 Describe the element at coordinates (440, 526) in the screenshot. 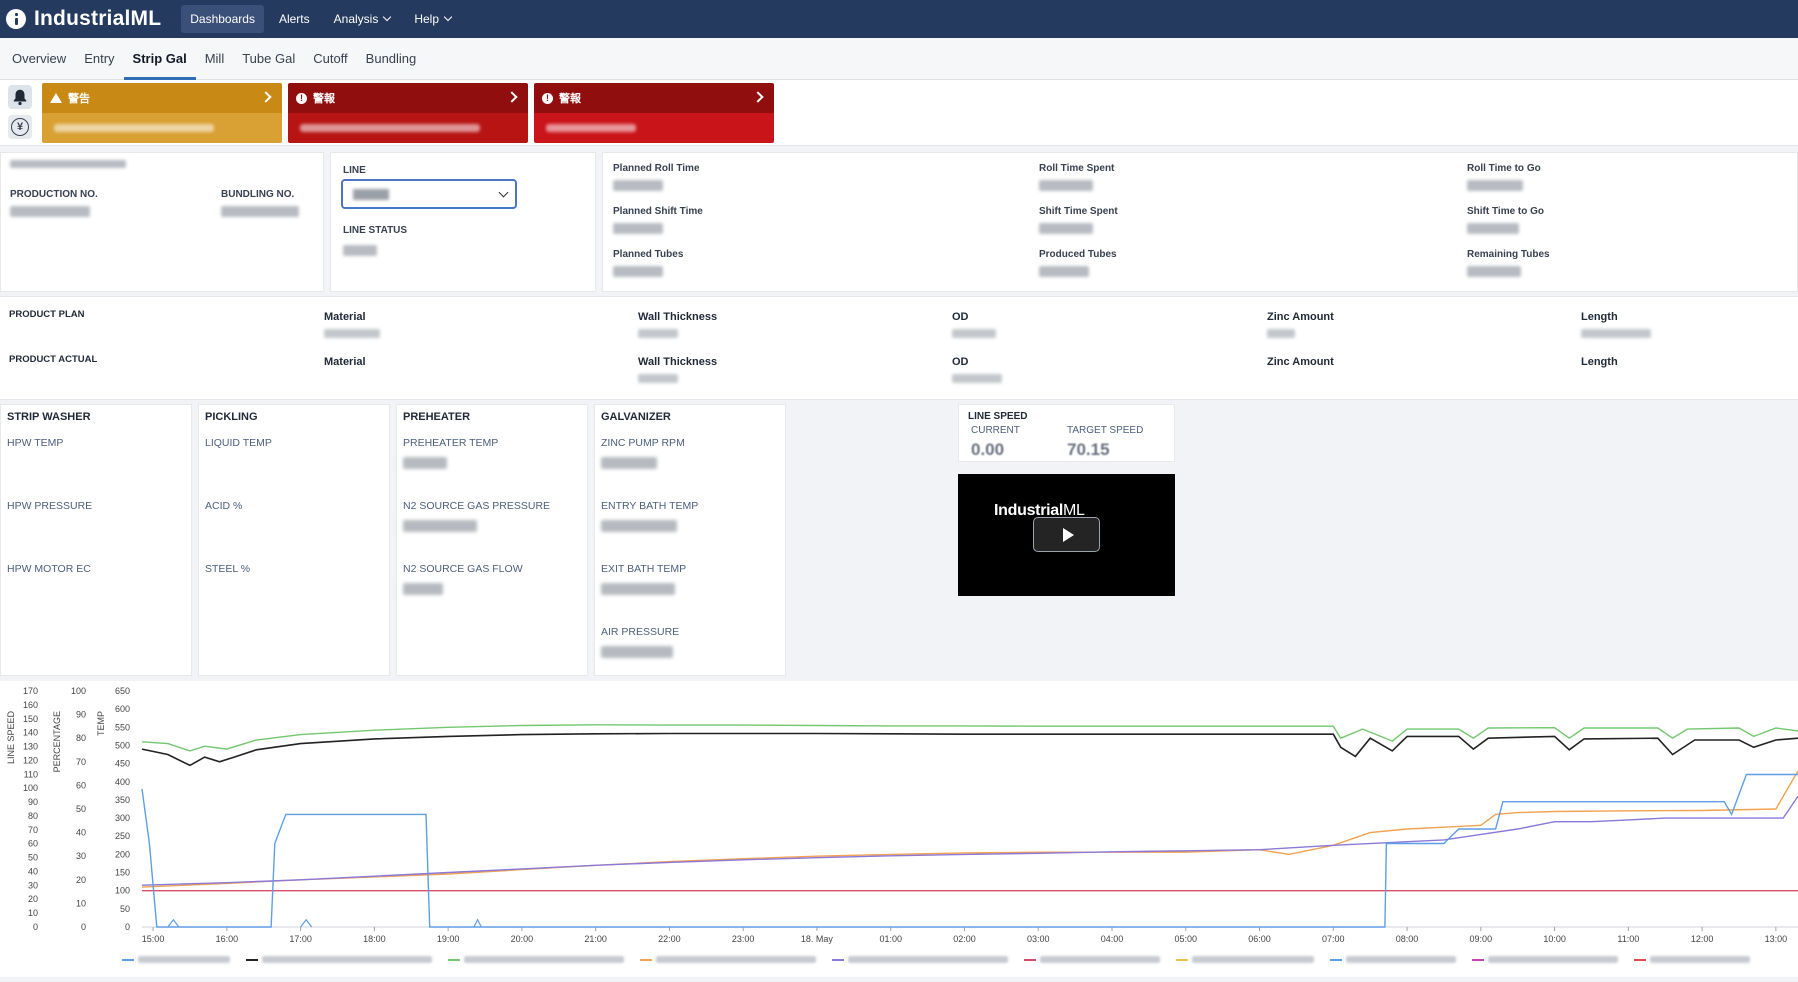

I see `n2-source-gas-pressure-value` at that location.